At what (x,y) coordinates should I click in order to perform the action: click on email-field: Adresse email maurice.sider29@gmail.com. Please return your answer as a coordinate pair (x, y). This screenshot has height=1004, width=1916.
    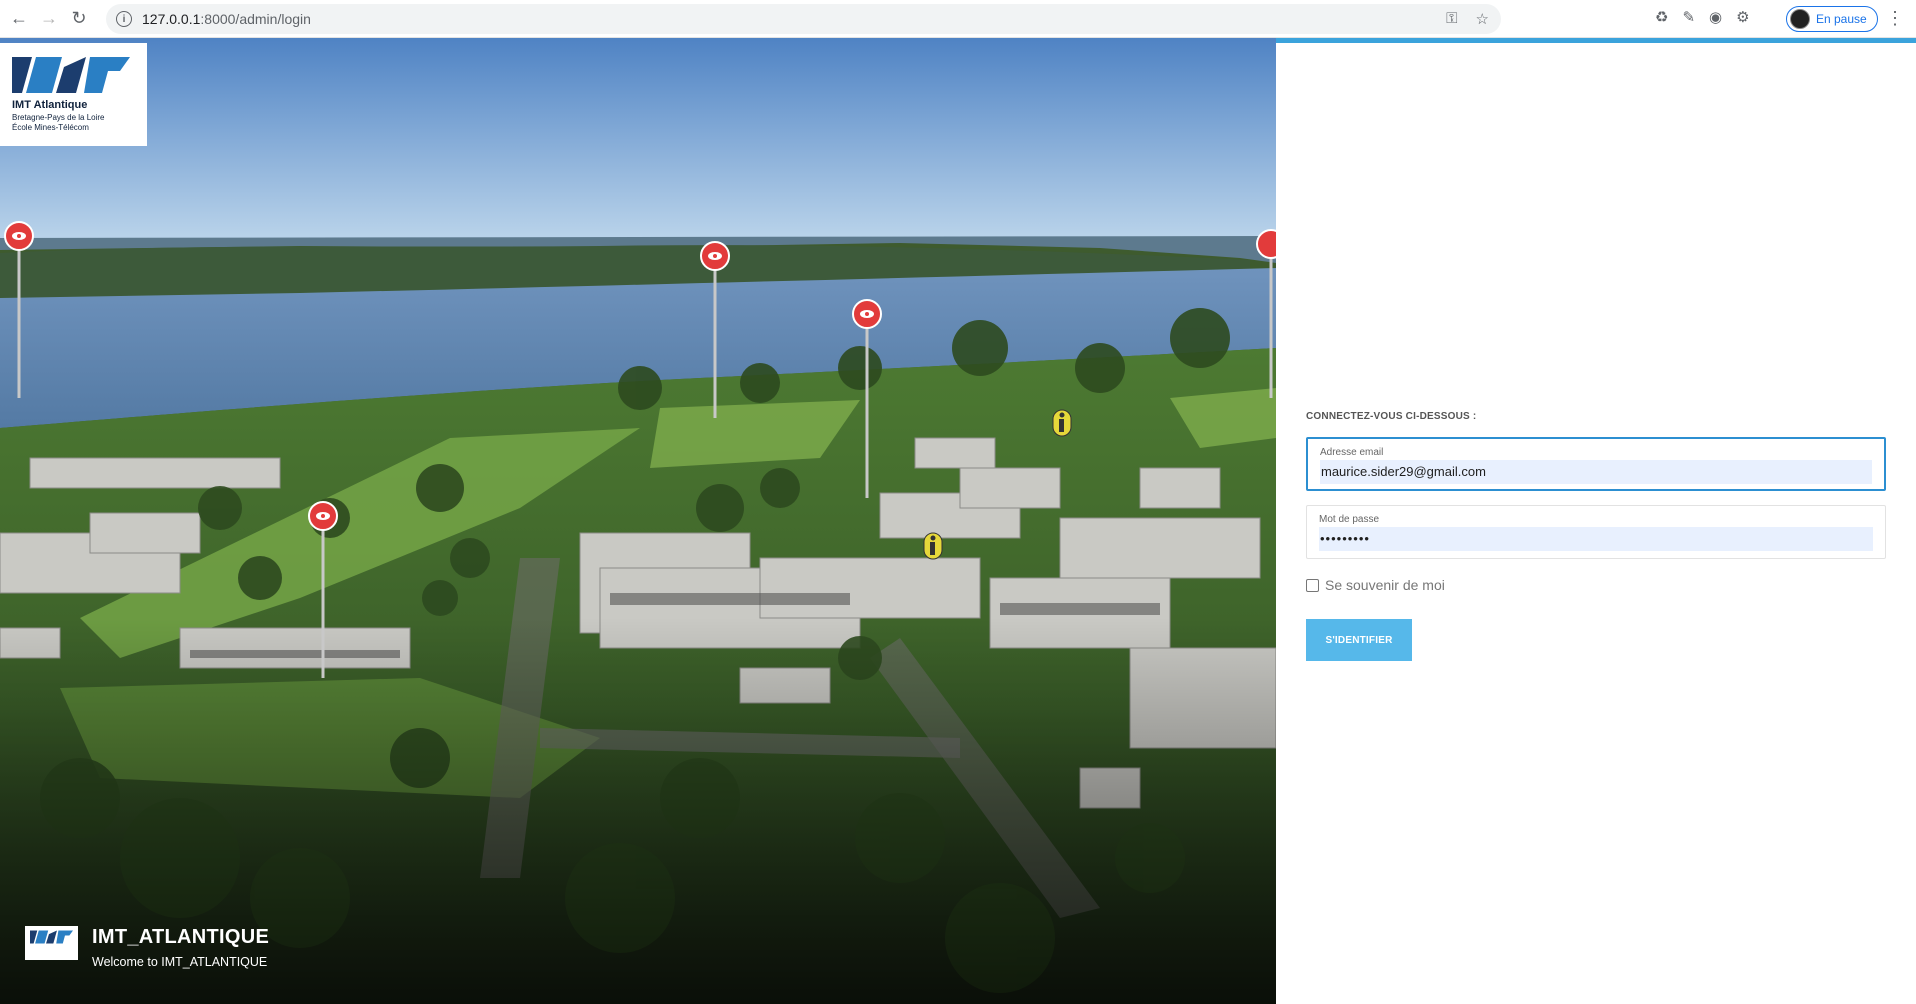
    Looking at the image, I should click on (1596, 464).